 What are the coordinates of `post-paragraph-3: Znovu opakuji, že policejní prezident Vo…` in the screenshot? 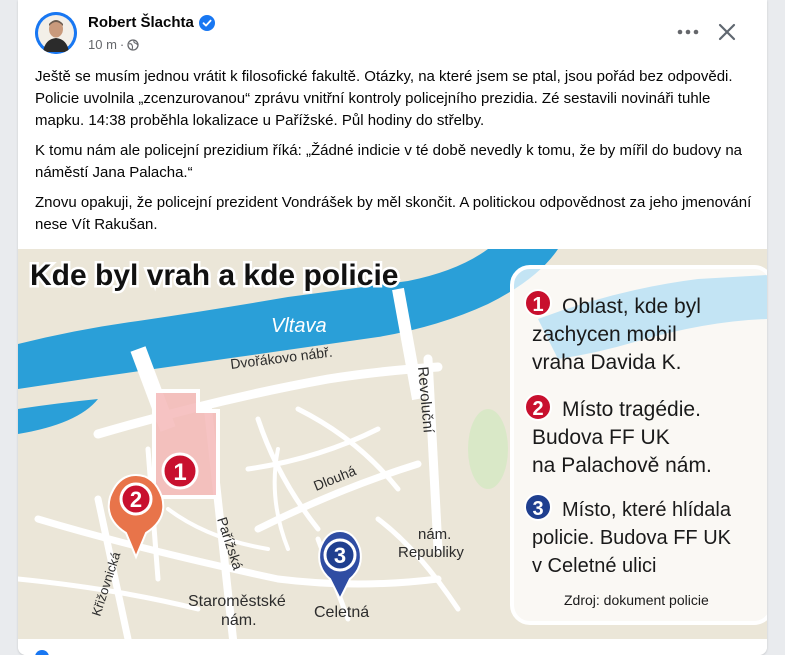 It's located at (393, 213).